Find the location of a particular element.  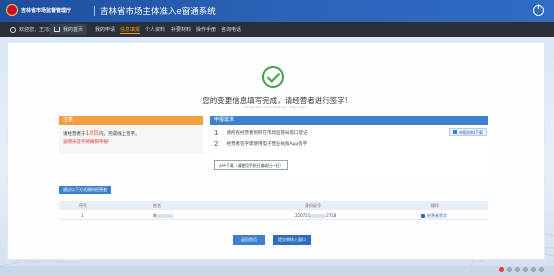

app-download-button: APP下载（请使用手机扫描或扫一扫） is located at coordinates (251, 165).